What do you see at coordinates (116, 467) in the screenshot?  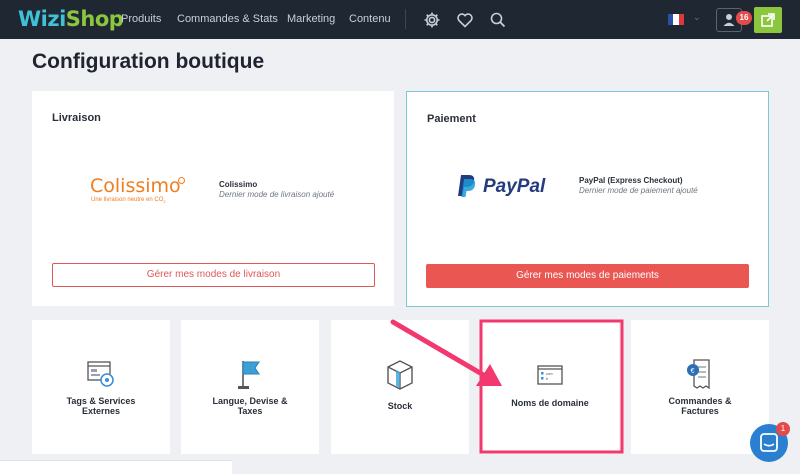 I see `bottom-strip` at bounding box center [116, 467].